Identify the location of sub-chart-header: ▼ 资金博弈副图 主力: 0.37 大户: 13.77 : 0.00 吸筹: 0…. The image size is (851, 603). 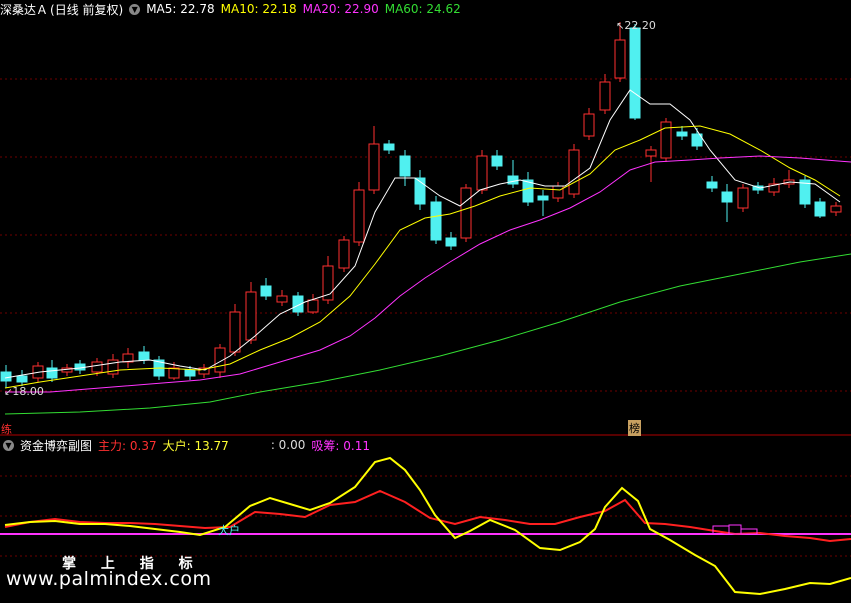
(188, 445).